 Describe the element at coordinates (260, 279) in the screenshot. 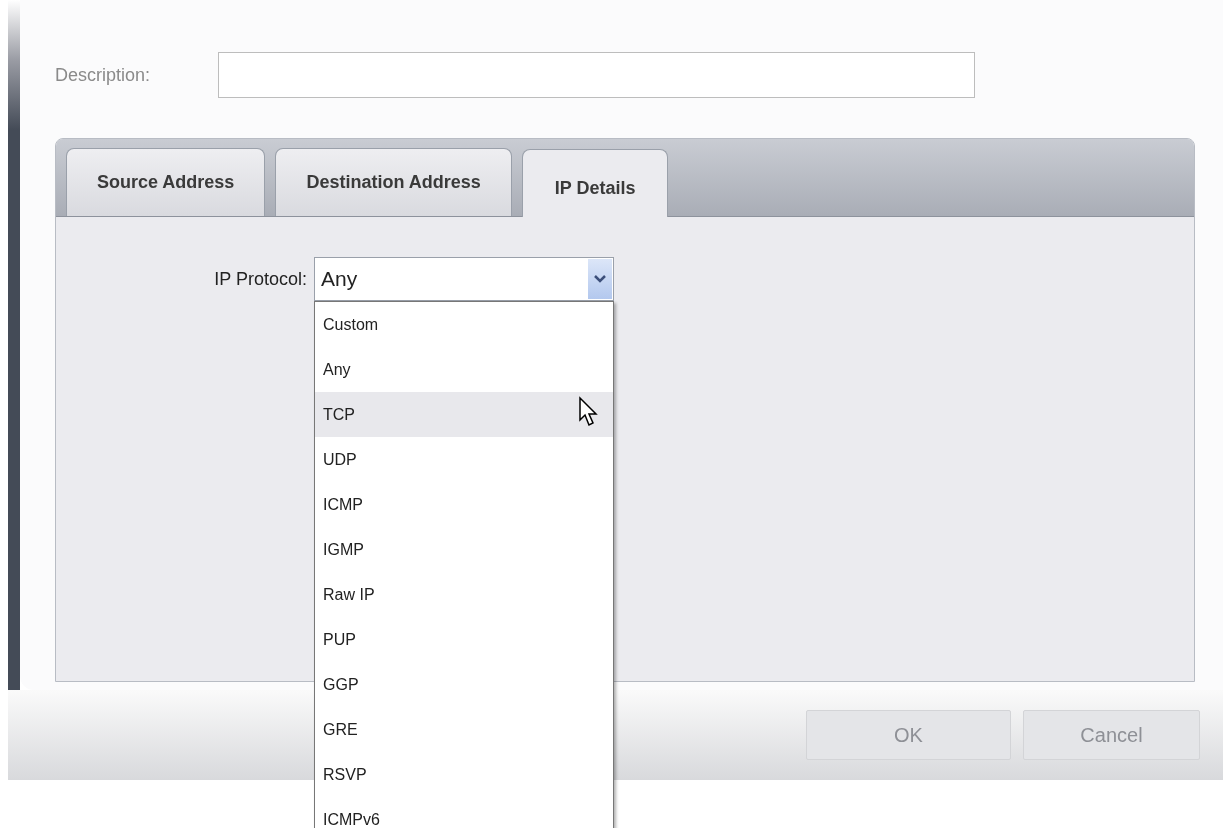

I see `ip-protocol-label: IP Protocol:` at that location.